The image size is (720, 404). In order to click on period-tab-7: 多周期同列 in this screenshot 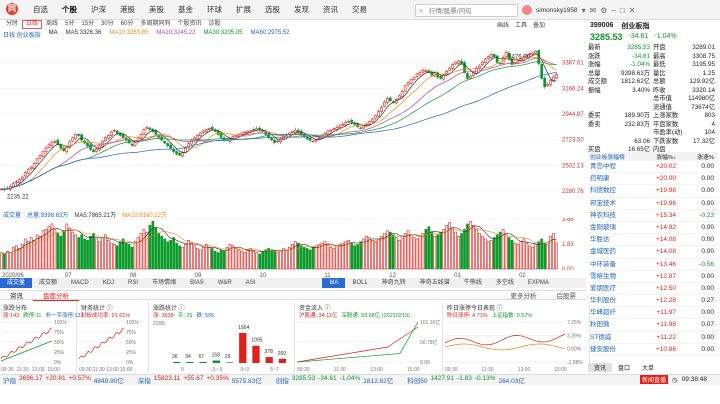, I will do `click(155, 24)`.